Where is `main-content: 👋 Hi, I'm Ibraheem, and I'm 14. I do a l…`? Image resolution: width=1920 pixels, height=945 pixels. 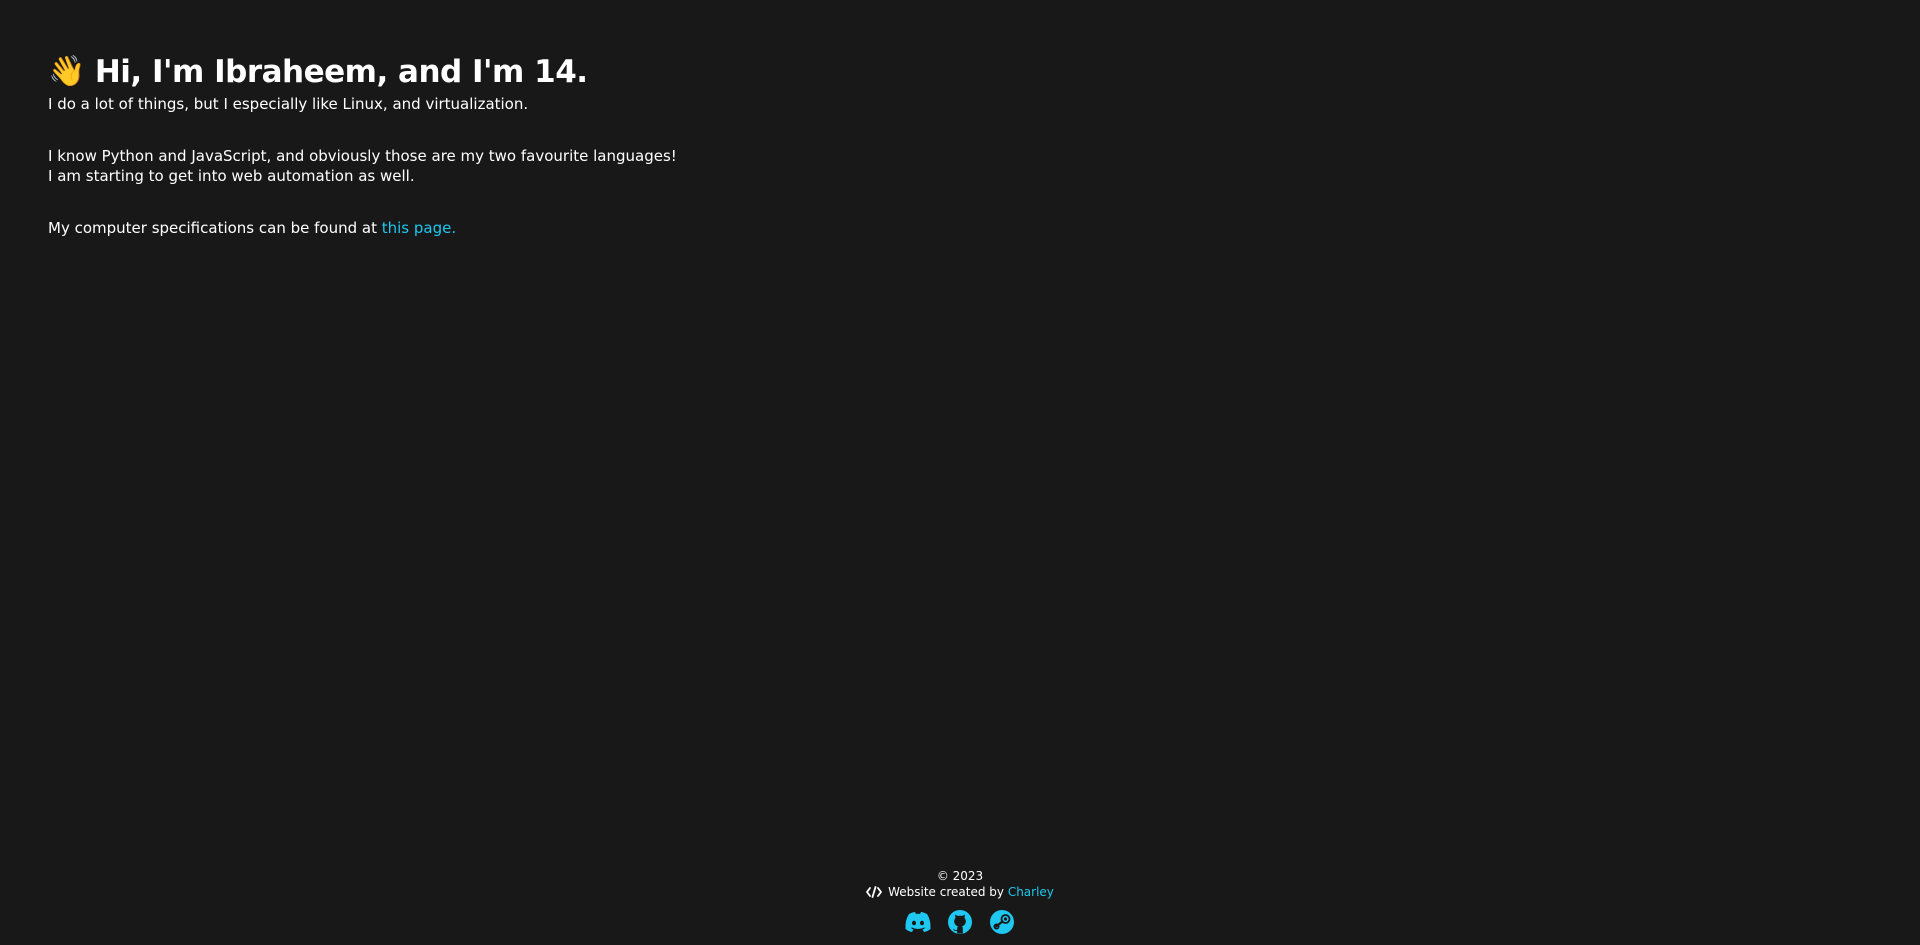
main-content: 👋 Hi, I'm Ibraheem, and I'm 14. I do a l… is located at coordinates (498, 144).